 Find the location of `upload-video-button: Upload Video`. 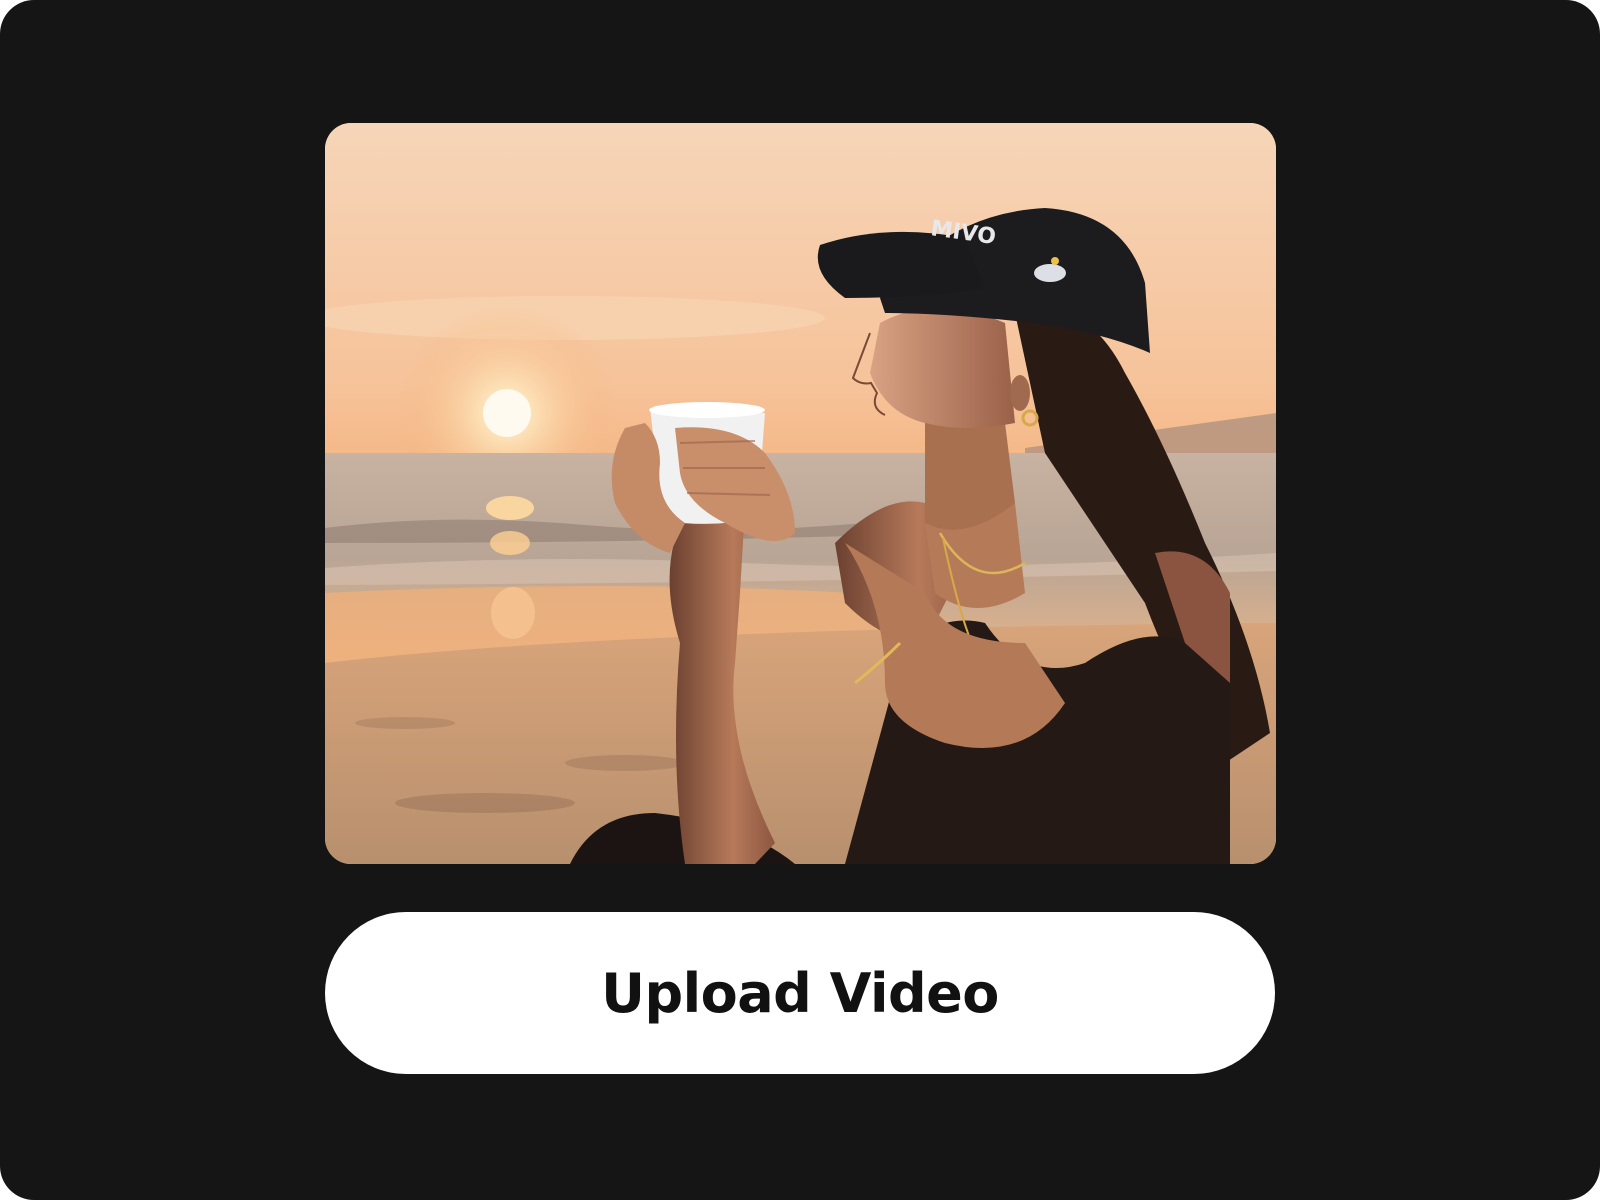

upload-video-button: Upload Video is located at coordinates (800, 993).